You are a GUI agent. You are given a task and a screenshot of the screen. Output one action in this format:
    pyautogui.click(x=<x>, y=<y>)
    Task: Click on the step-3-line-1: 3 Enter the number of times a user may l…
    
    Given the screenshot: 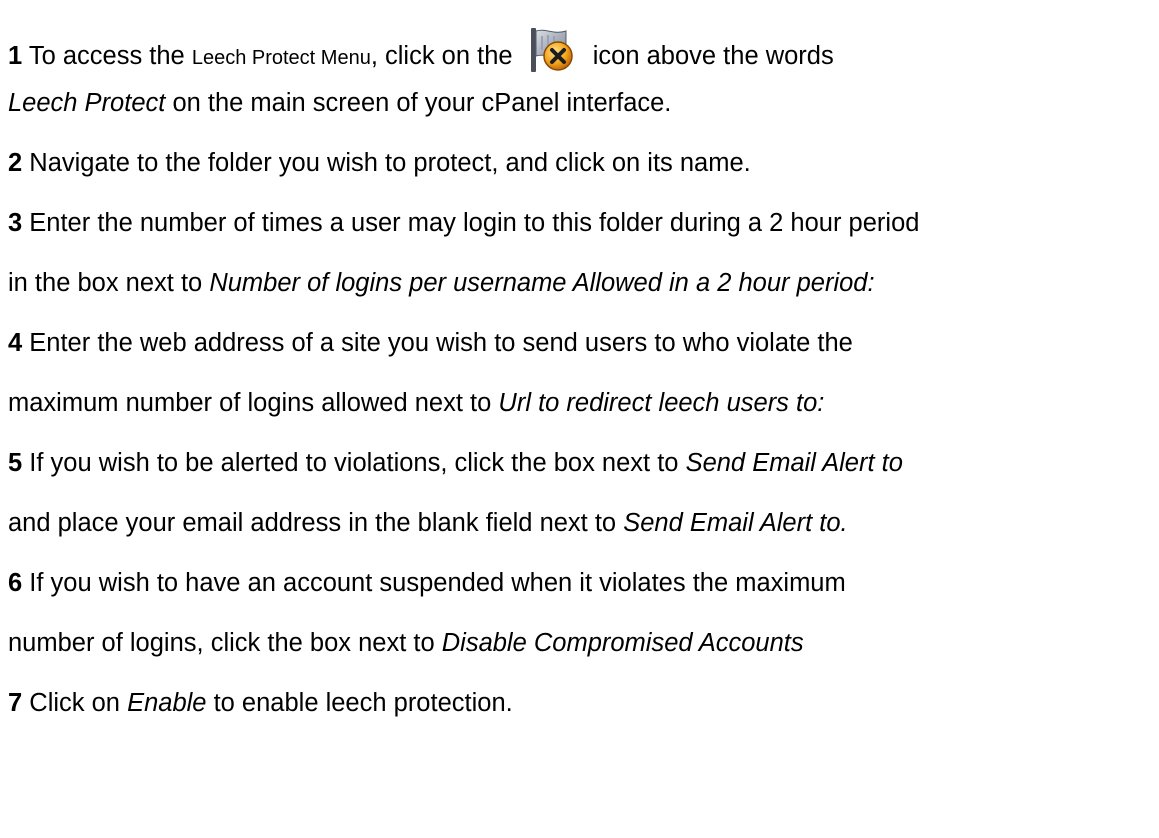 What is the action you would take?
    pyautogui.click(x=463, y=223)
    